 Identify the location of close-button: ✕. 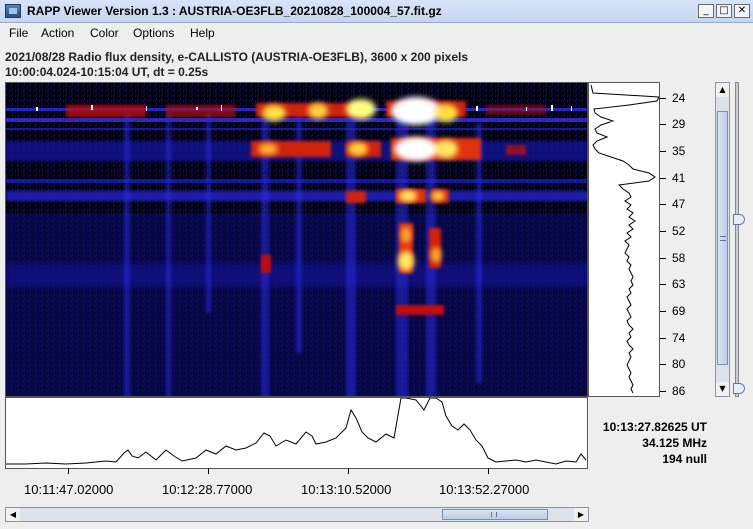
(742, 11).